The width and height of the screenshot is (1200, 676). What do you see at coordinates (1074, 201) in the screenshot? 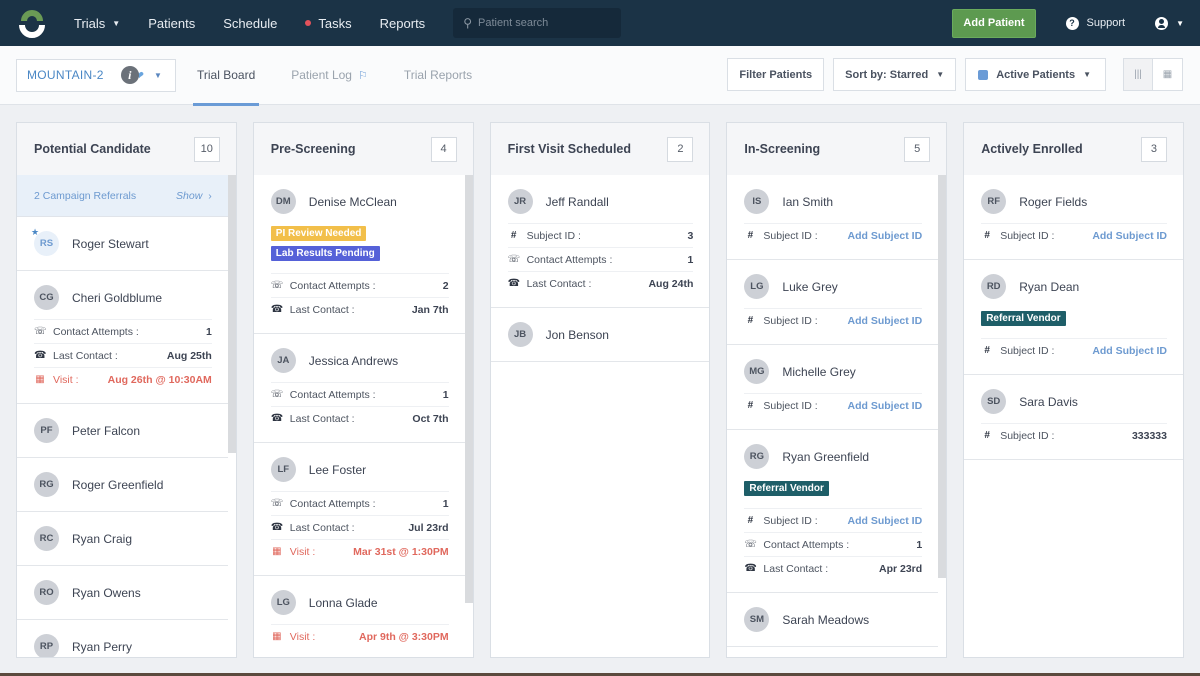
I see `patient-card-header: RF Roger Fields` at bounding box center [1074, 201].